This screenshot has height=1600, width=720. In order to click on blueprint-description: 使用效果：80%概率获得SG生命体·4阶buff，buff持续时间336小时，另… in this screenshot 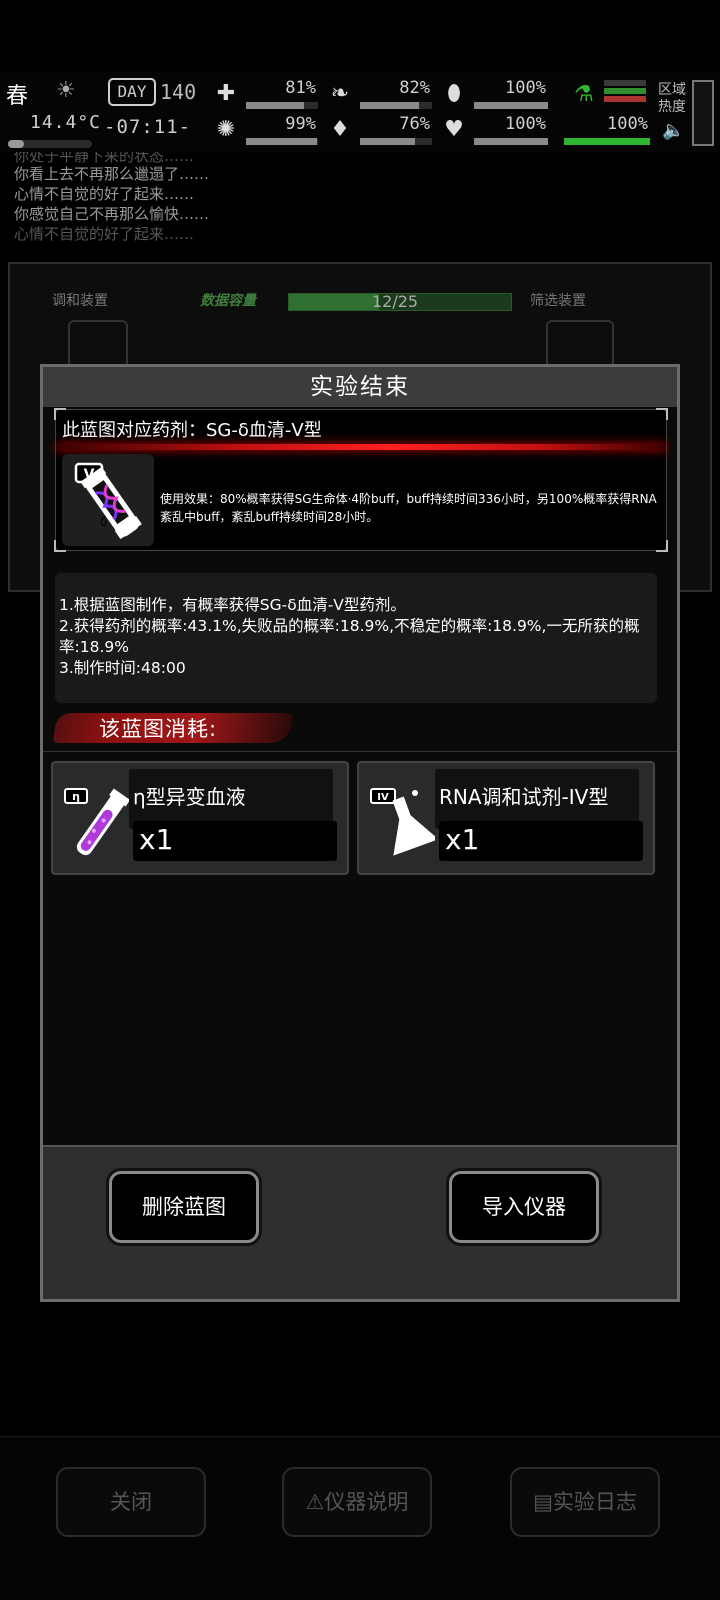, I will do `click(408, 508)`.